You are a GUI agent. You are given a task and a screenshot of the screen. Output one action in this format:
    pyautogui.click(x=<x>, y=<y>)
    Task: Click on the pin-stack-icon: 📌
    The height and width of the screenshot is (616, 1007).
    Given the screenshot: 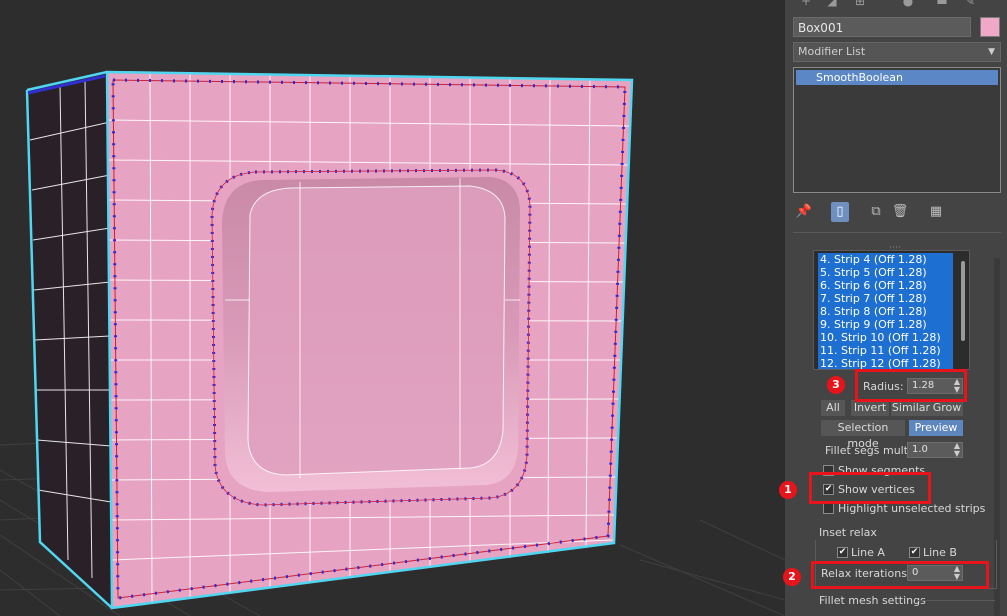 What is the action you would take?
    pyautogui.click(x=804, y=212)
    